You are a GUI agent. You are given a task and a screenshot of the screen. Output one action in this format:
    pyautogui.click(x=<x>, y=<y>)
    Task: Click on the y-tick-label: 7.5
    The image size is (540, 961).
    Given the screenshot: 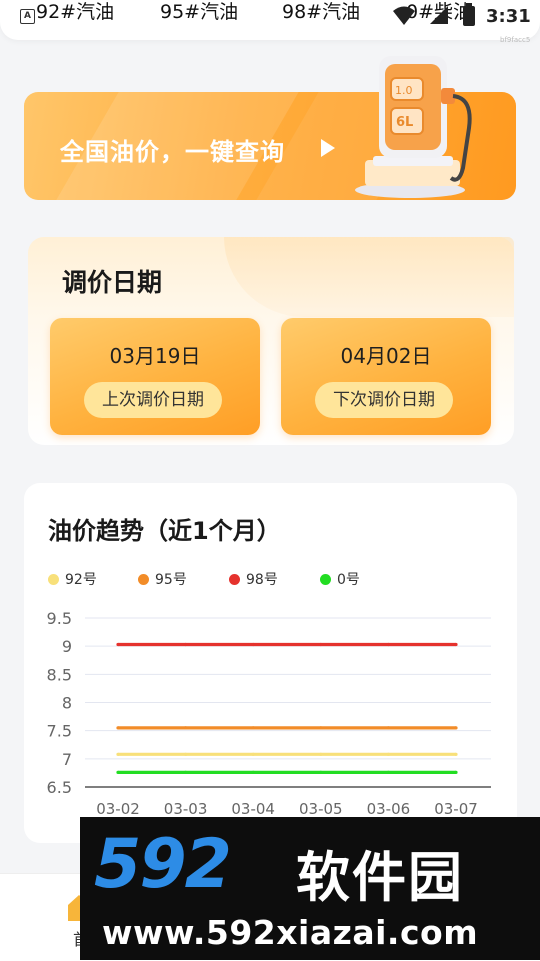 What is the action you would take?
    pyautogui.click(x=59, y=731)
    